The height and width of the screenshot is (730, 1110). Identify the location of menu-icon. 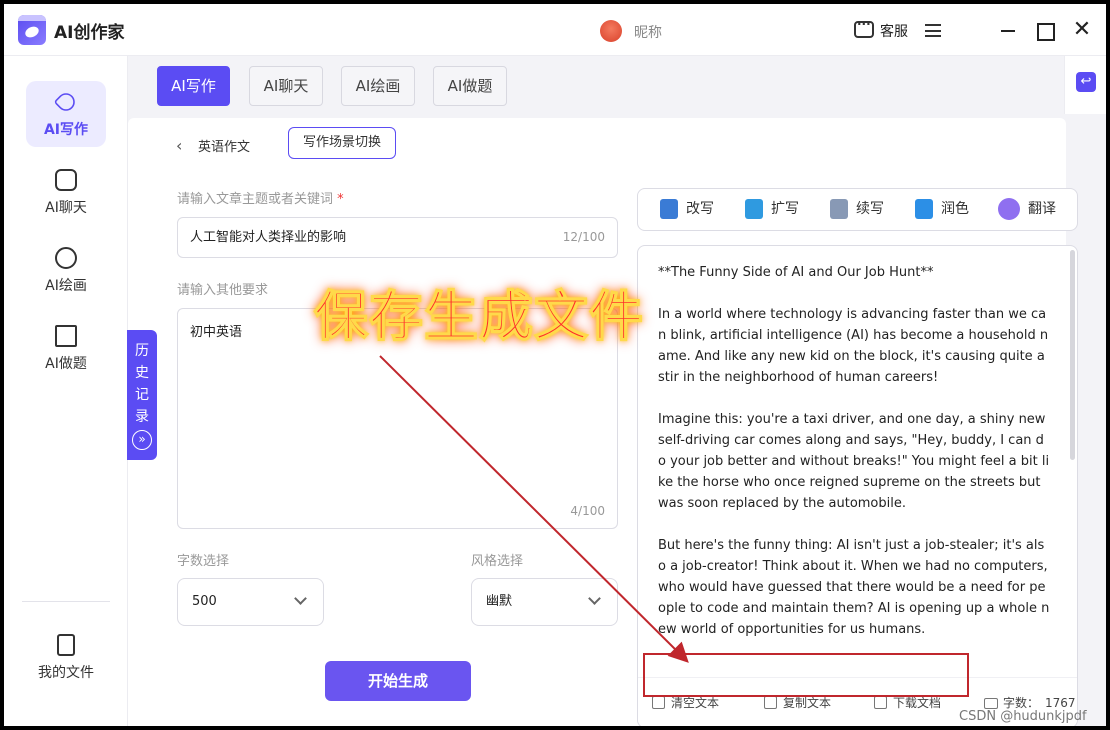
(933, 30).